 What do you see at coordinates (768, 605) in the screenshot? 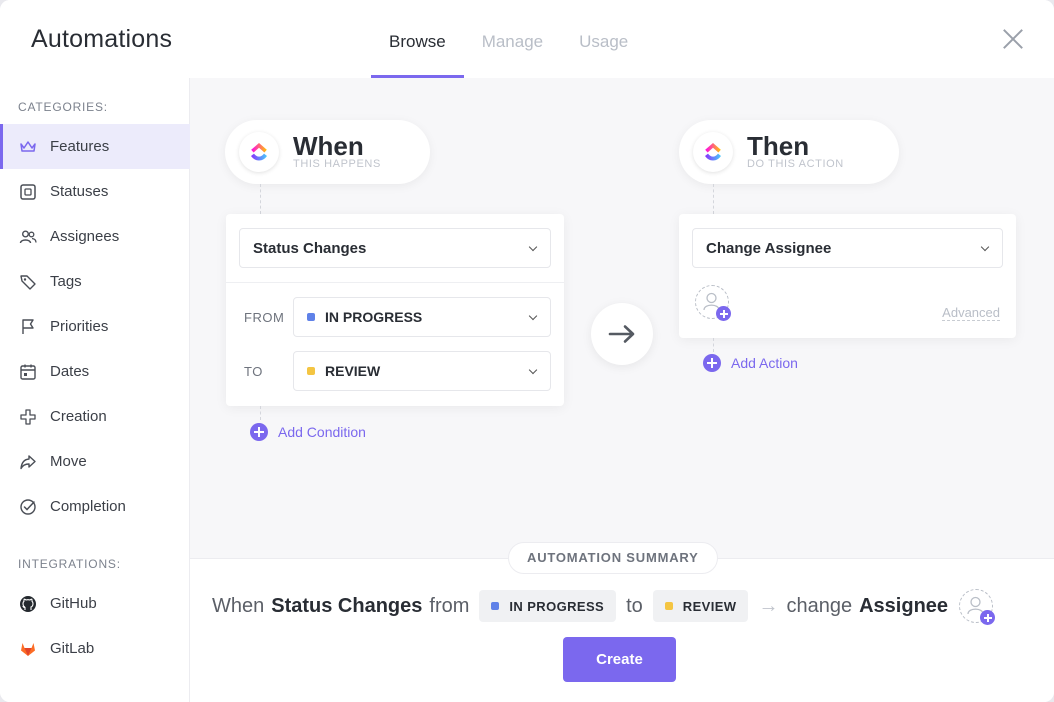
I see `arrow-right-icon: →` at bounding box center [768, 605].